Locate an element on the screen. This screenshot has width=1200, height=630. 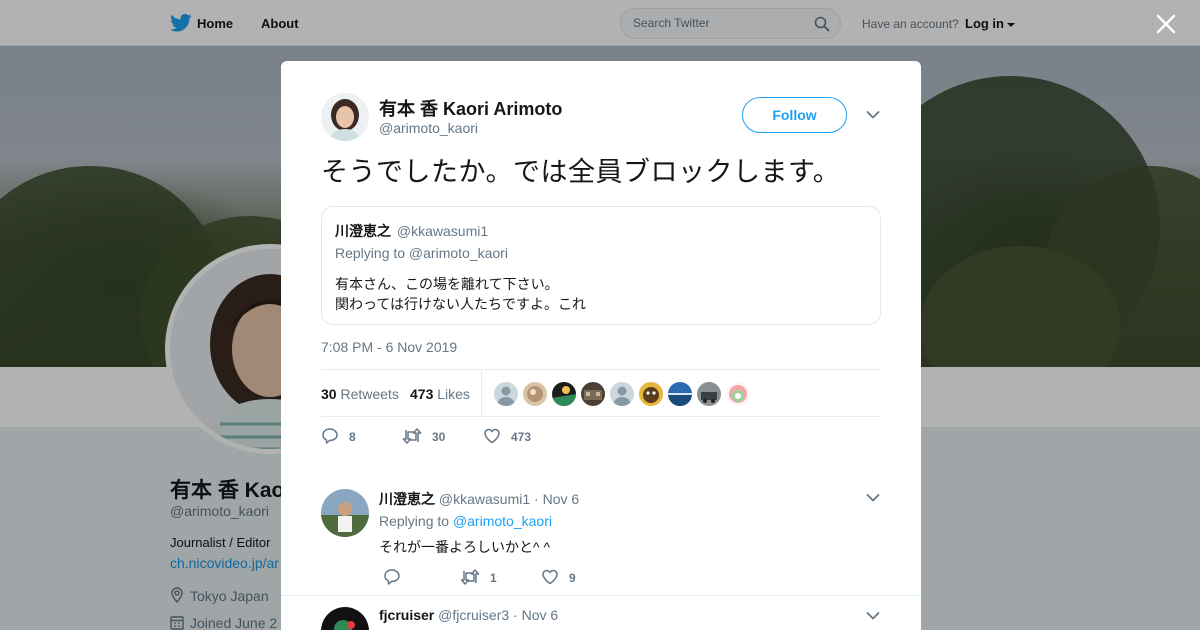
reply-divider is located at coordinates (601, 595).